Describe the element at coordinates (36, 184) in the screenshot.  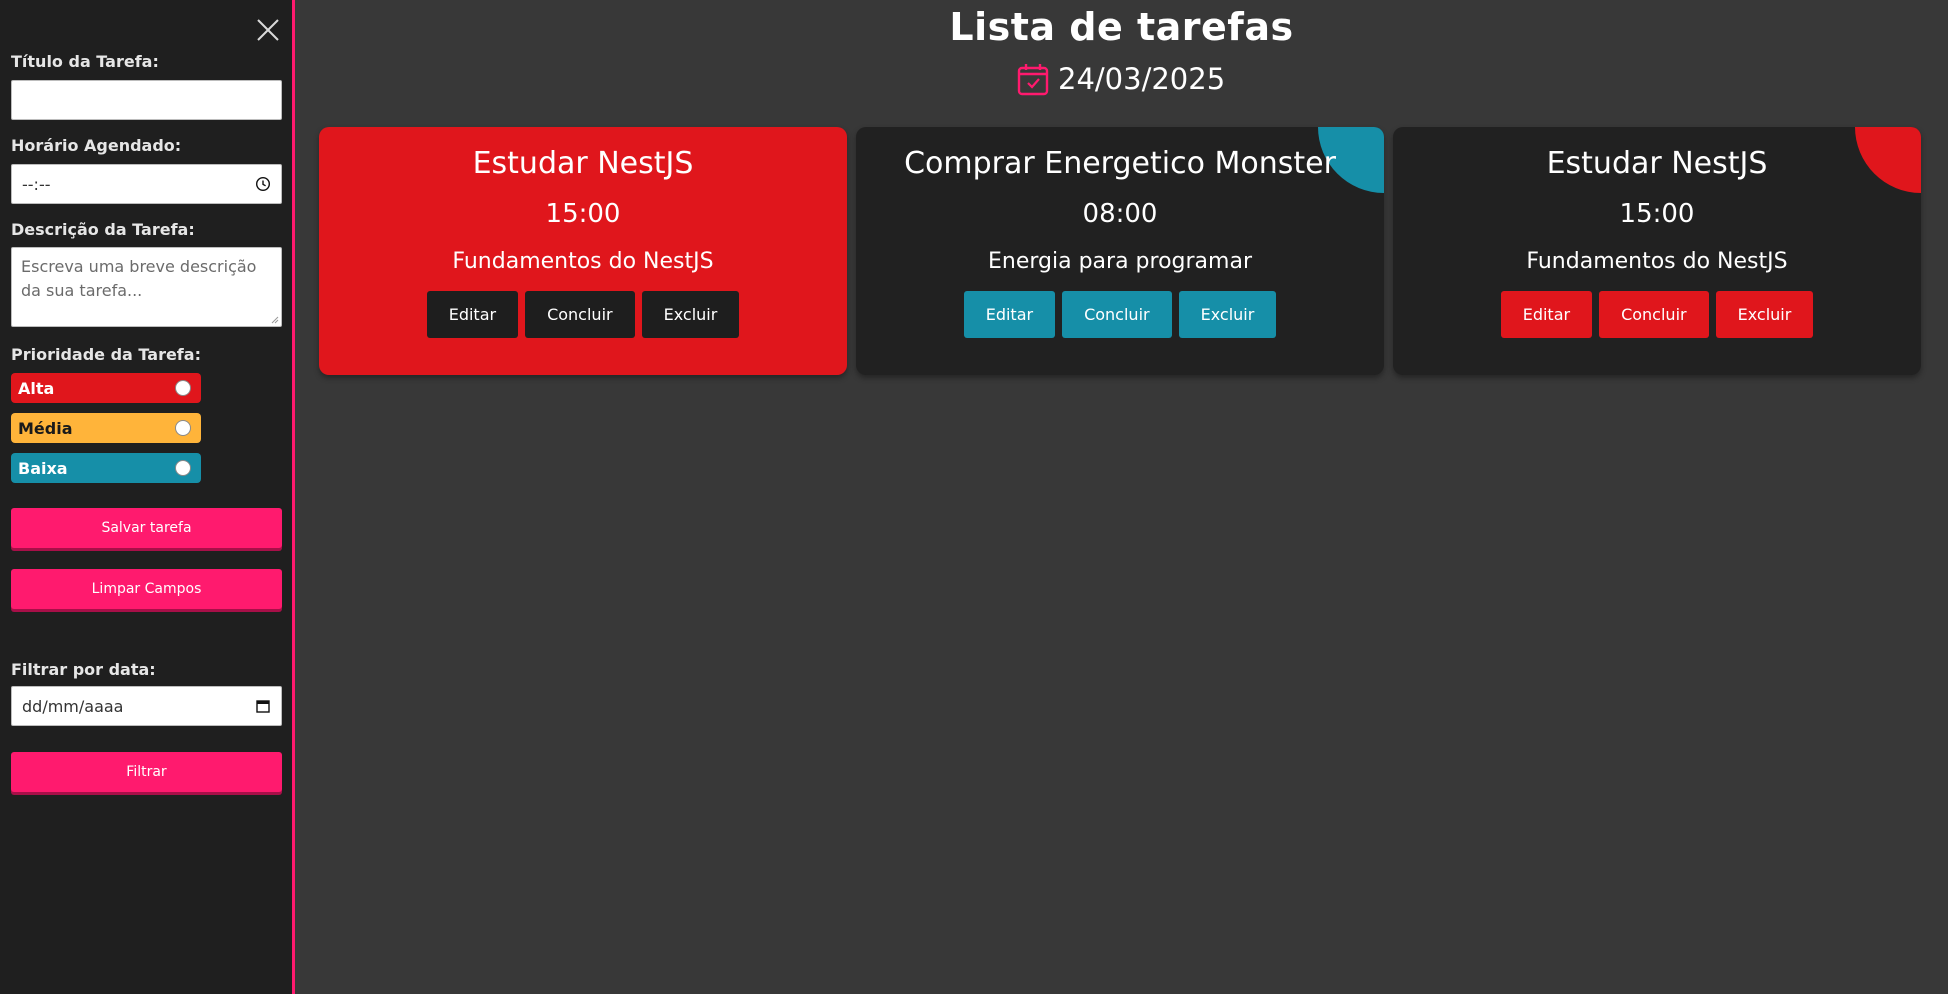
I see `scheduled-time-value: --:--` at that location.